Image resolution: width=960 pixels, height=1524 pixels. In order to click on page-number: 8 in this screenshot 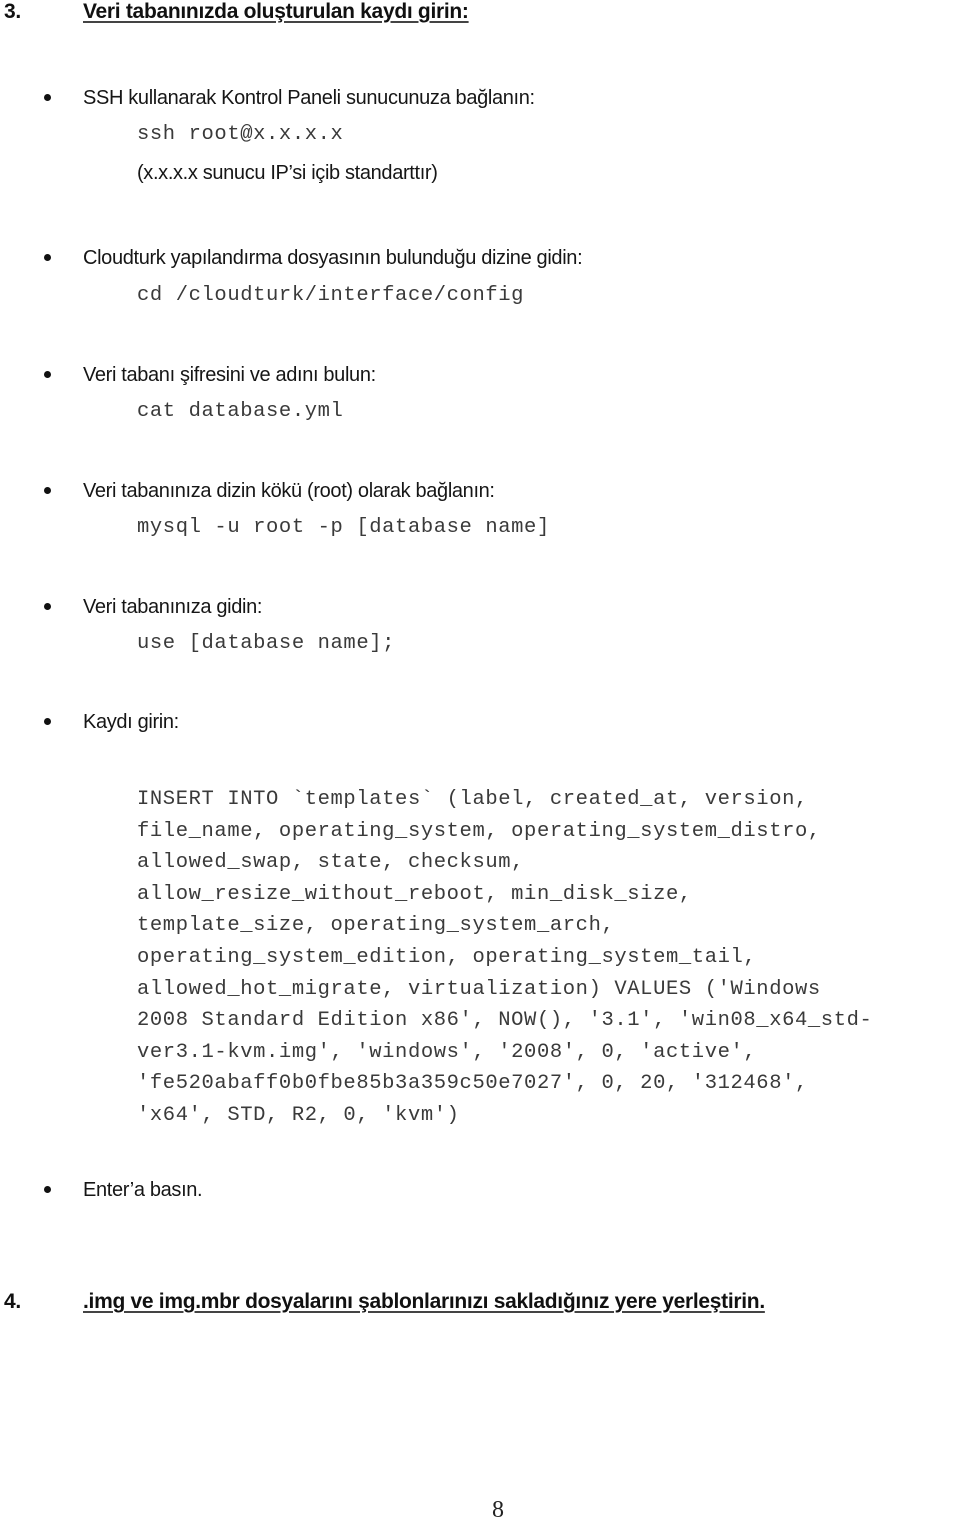, I will do `click(498, 1510)`.